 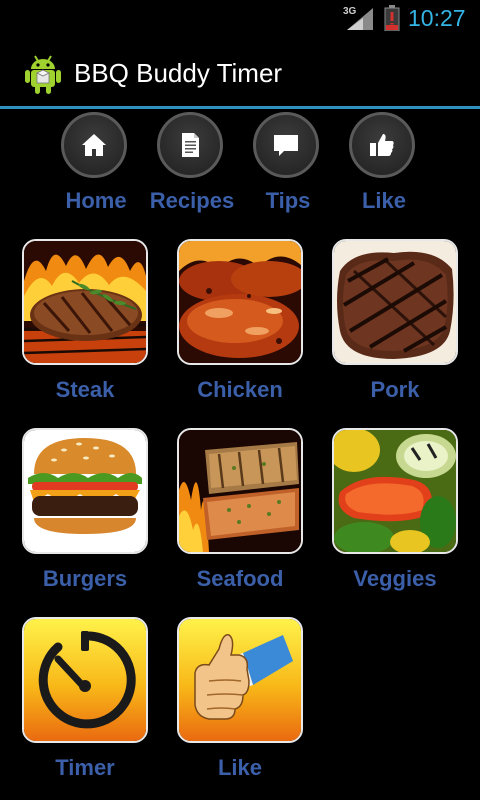 I want to click on tile-seafood-label: Seafood, so click(x=240, y=578).